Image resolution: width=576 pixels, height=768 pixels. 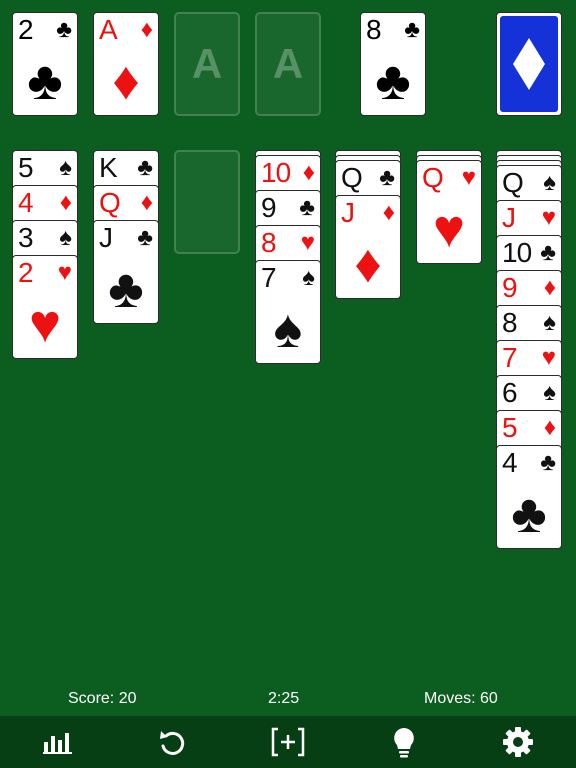 What do you see at coordinates (284, 698) in the screenshot?
I see `timer-label: 2:25` at bounding box center [284, 698].